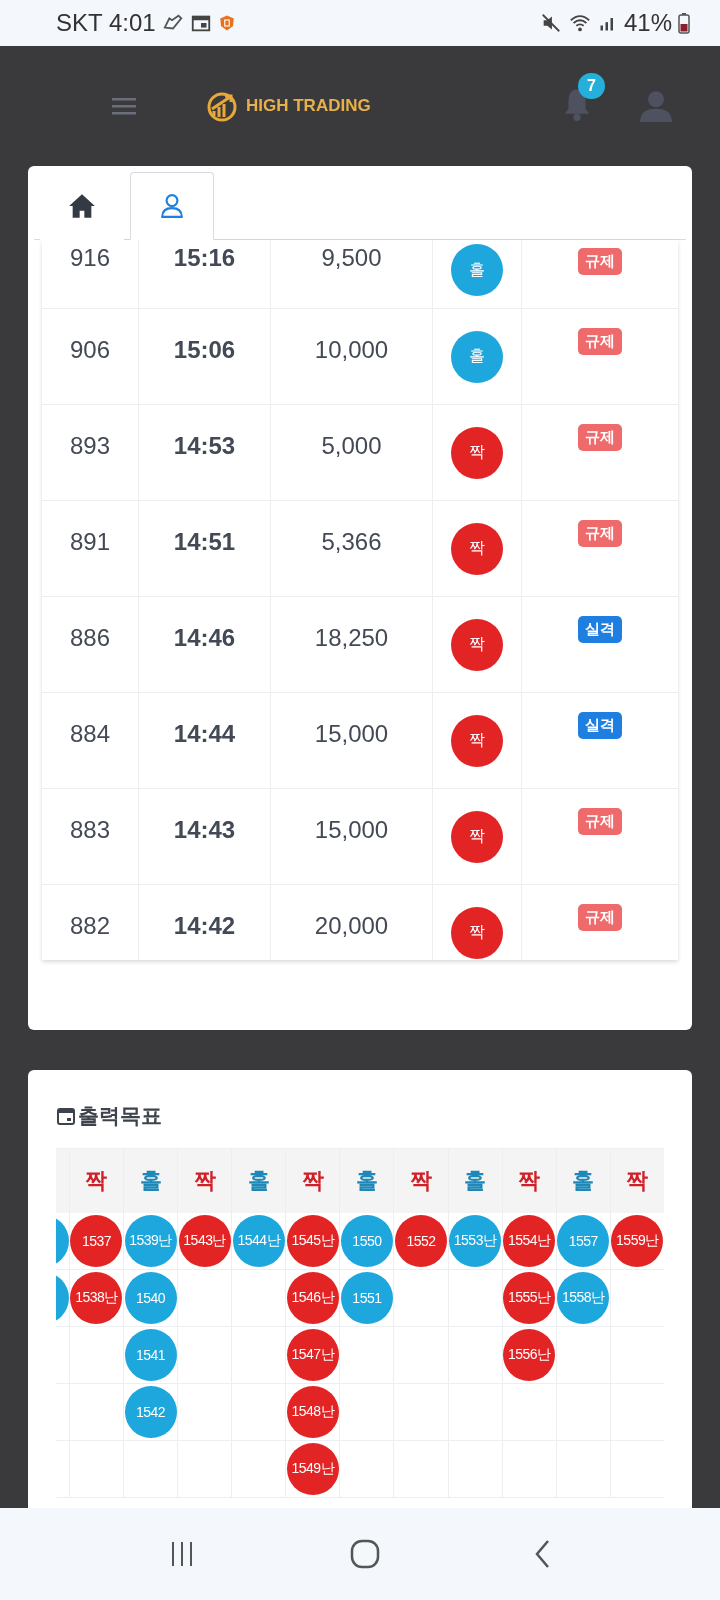 The height and width of the screenshot is (1600, 720). What do you see at coordinates (89, 925) in the screenshot?
I see `table-cell: 882` at bounding box center [89, 925].